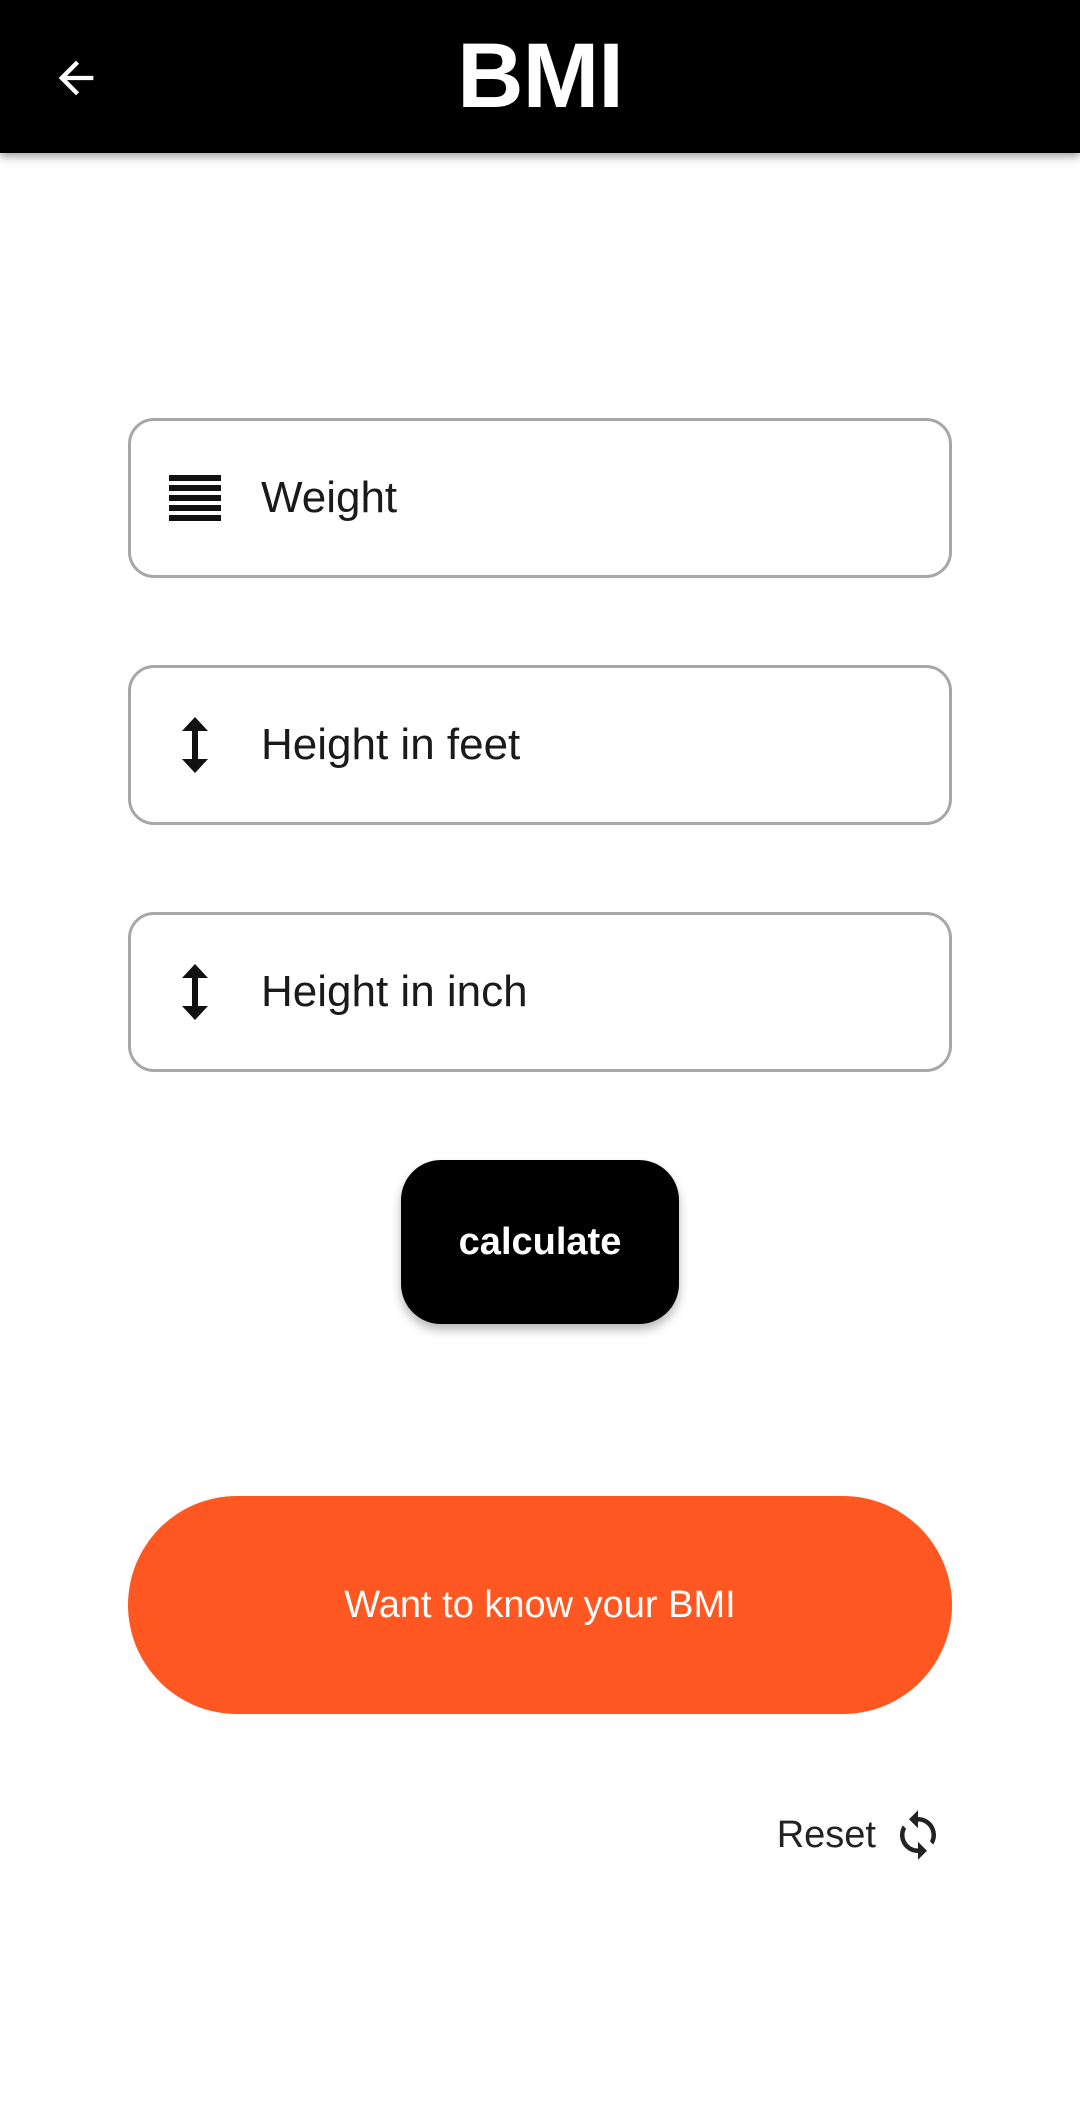  I want to click on reset-button: Reset, so click(861, 1835).